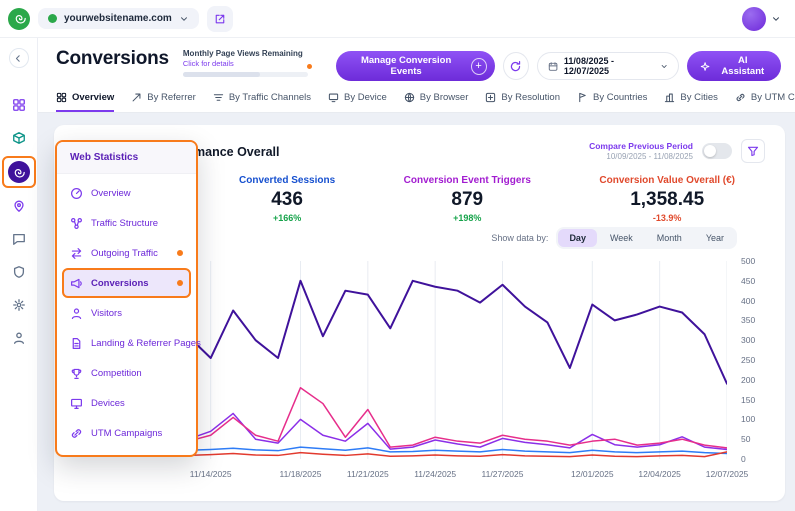  I want to click on y-tick-label: 300, so click(748, 340).